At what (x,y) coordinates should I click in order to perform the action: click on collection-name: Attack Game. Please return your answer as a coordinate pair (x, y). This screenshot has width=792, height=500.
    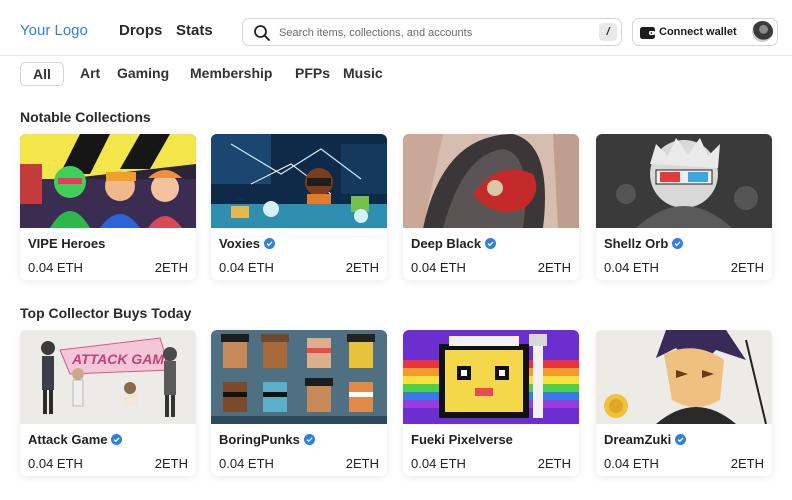
    Looking at the image, I should click on (75, 439).